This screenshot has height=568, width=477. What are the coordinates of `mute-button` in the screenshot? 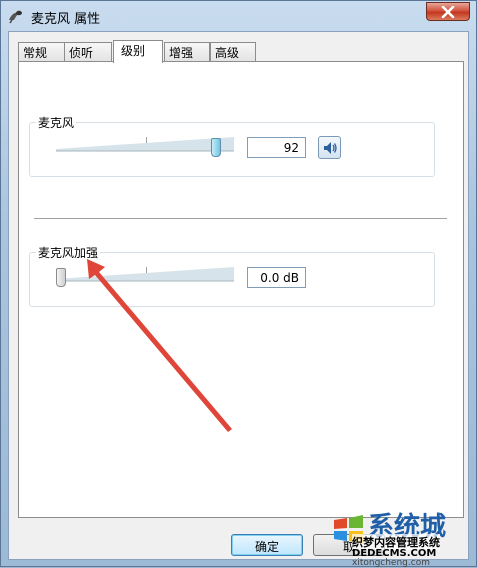 It's located at (329, 147).